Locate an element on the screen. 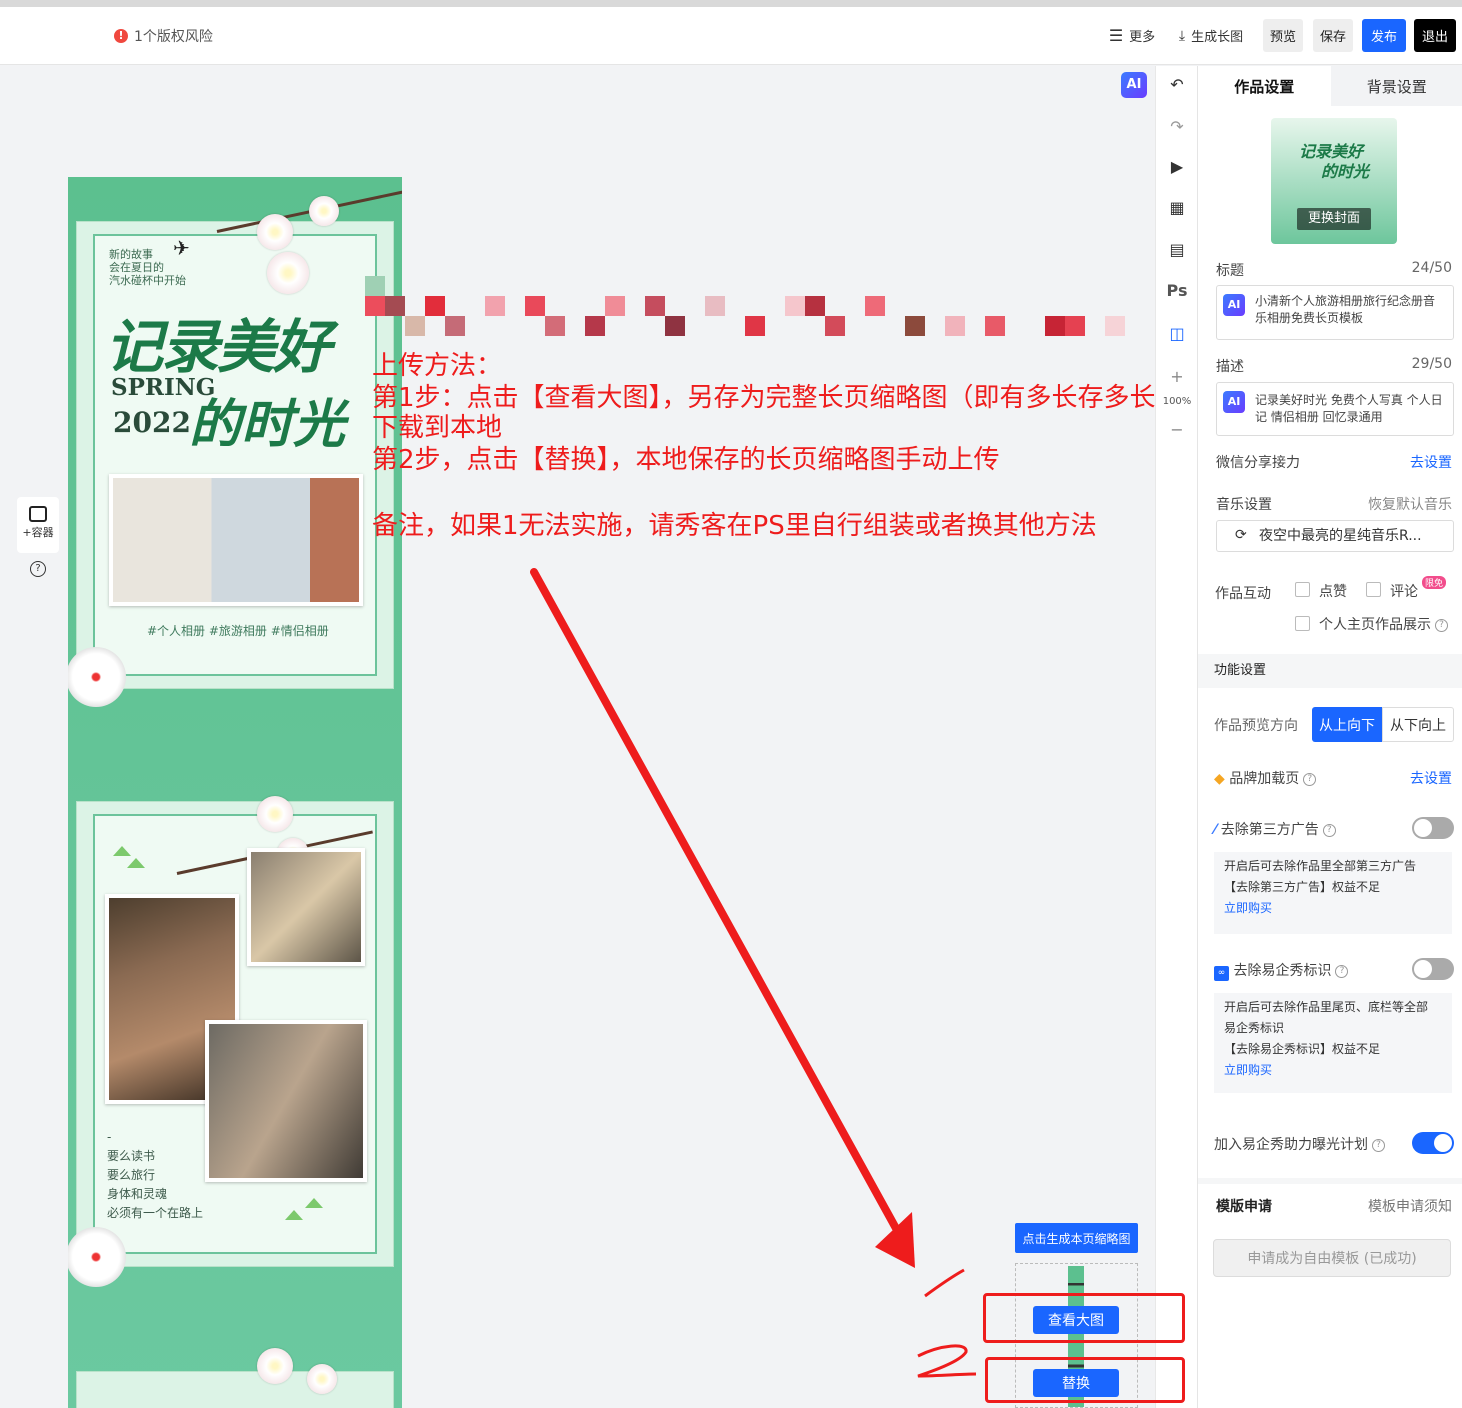  add-container-label: +容器 is located at coordinates (38, 532).